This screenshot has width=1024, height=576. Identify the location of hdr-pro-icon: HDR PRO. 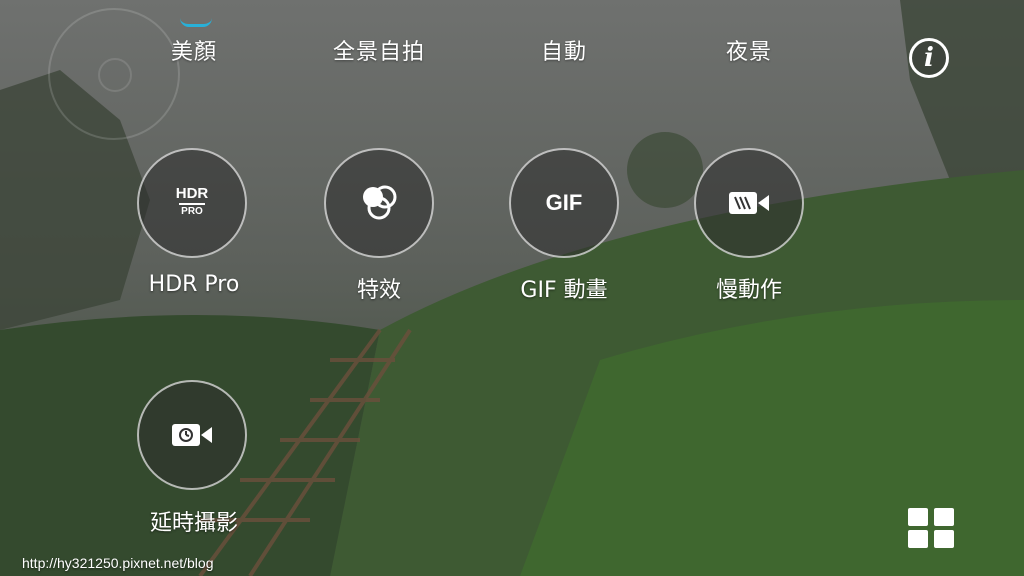
(192, 201).